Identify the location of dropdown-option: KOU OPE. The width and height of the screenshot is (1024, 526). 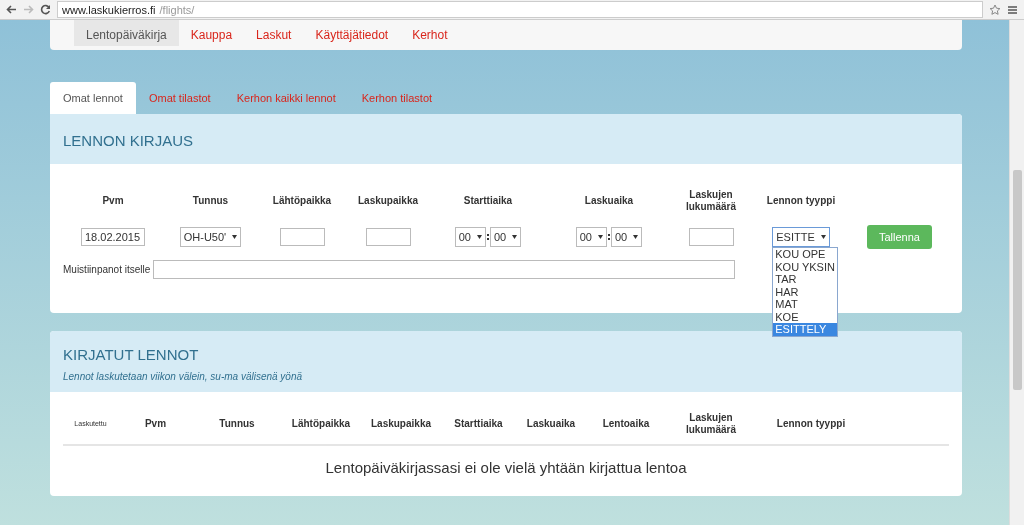
(805, 254).